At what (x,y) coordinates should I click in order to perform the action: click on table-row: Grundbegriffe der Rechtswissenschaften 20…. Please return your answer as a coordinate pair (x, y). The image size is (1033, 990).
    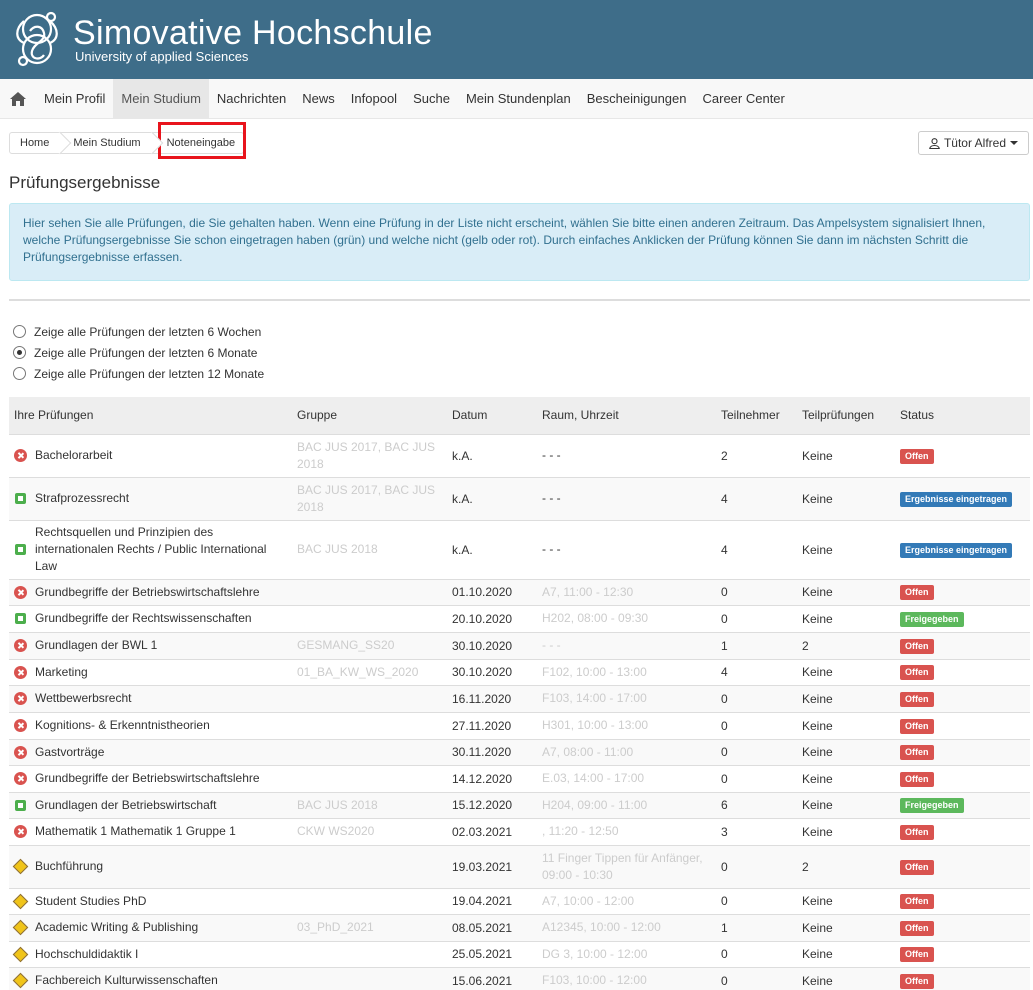
    Looking at the image, I should click on (519, 618).